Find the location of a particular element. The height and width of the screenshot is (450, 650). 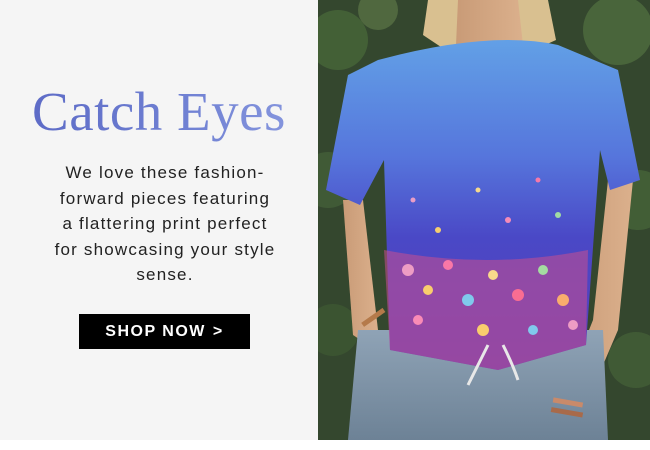

bottom-divider is located at coordinates (325, 445).